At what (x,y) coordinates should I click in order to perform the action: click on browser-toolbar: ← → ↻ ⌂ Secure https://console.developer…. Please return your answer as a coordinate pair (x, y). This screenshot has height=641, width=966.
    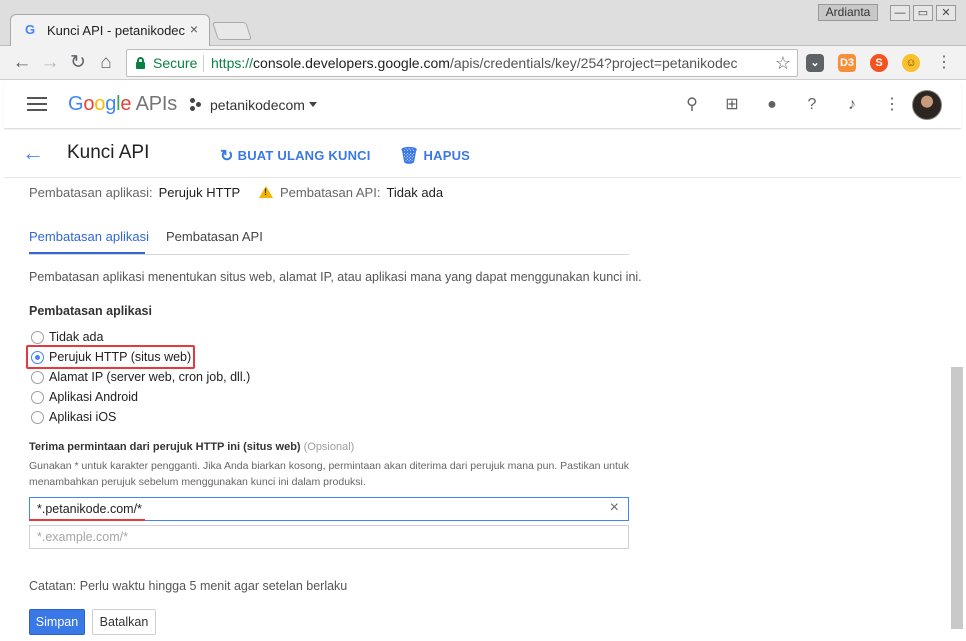
    Looking at the image, I should click on (483, 63).